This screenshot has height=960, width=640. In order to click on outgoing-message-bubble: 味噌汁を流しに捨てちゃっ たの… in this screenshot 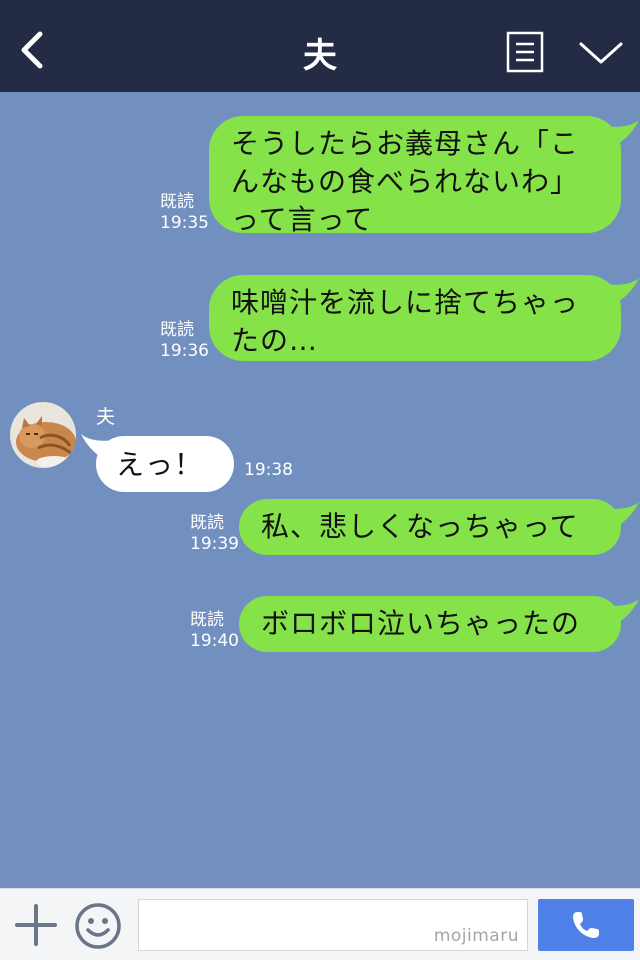, I will do `click(415, 318)`.